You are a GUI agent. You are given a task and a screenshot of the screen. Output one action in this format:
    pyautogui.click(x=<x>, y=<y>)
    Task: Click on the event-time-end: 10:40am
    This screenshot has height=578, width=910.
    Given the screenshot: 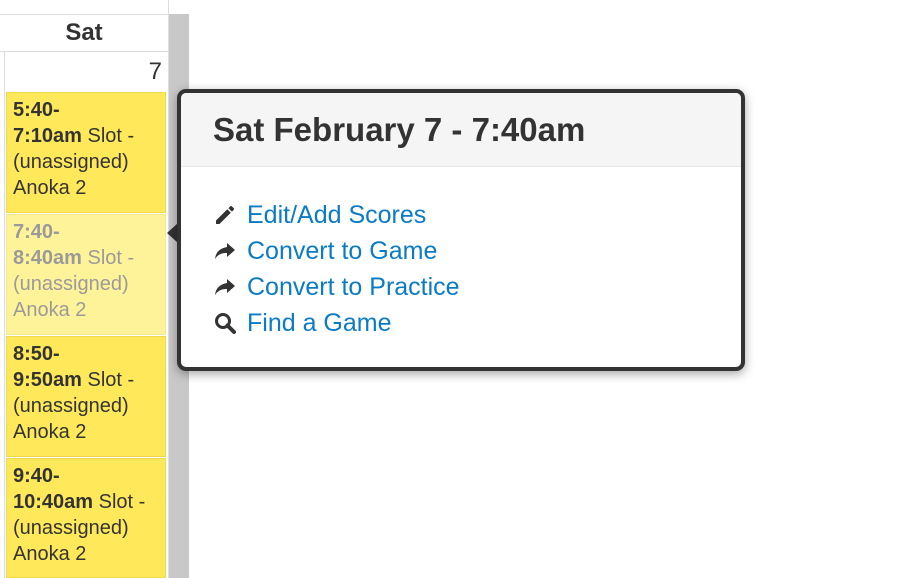 What is the action you would take?
    pyautogui.click(x=53, y=502)
    